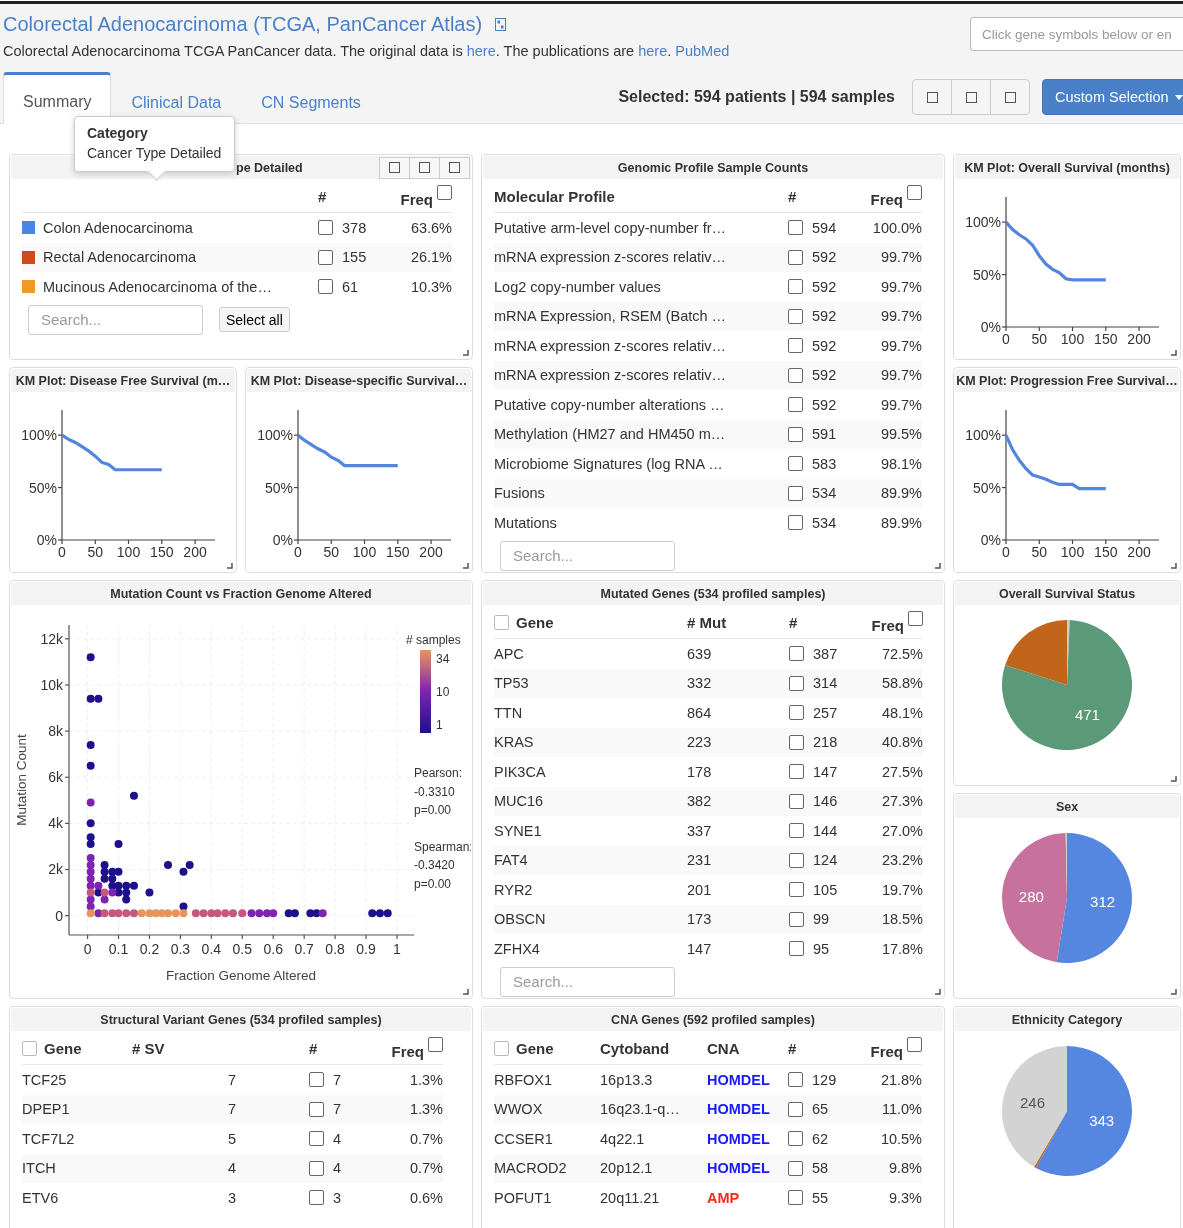  What do you see at coordinates (51, 684) in the screenshot?
I see `tick-label: 10k` at bounding box center [51, 684].